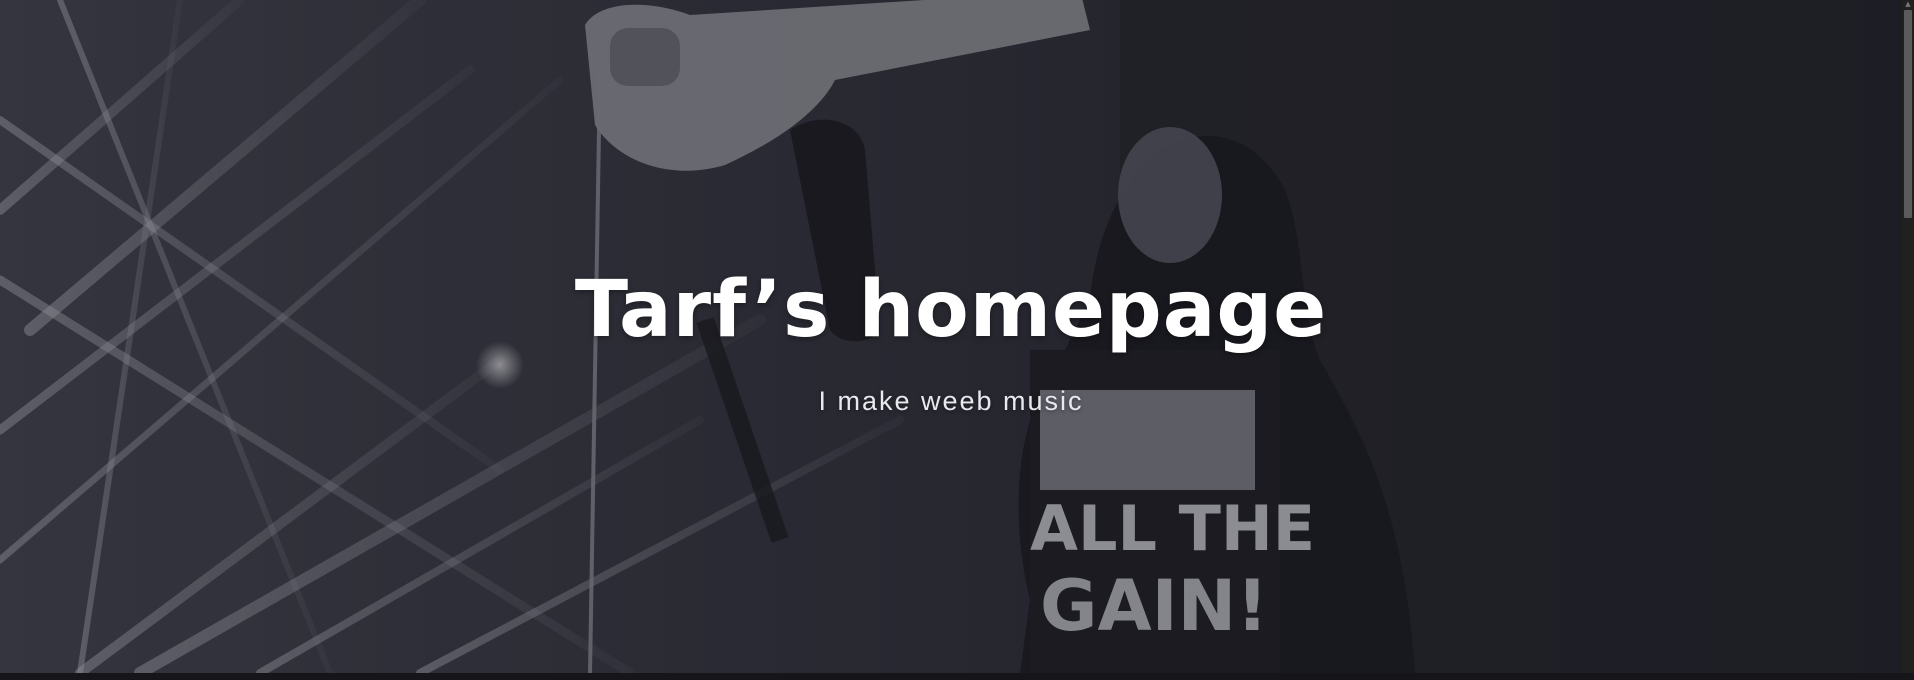 The height and width of the screenshot is (680, 1914). What do you see at coordinates (951, 310) in the screenshot?
I see `site-title: Tarf’s homepage` at bounding box center [951, 310].